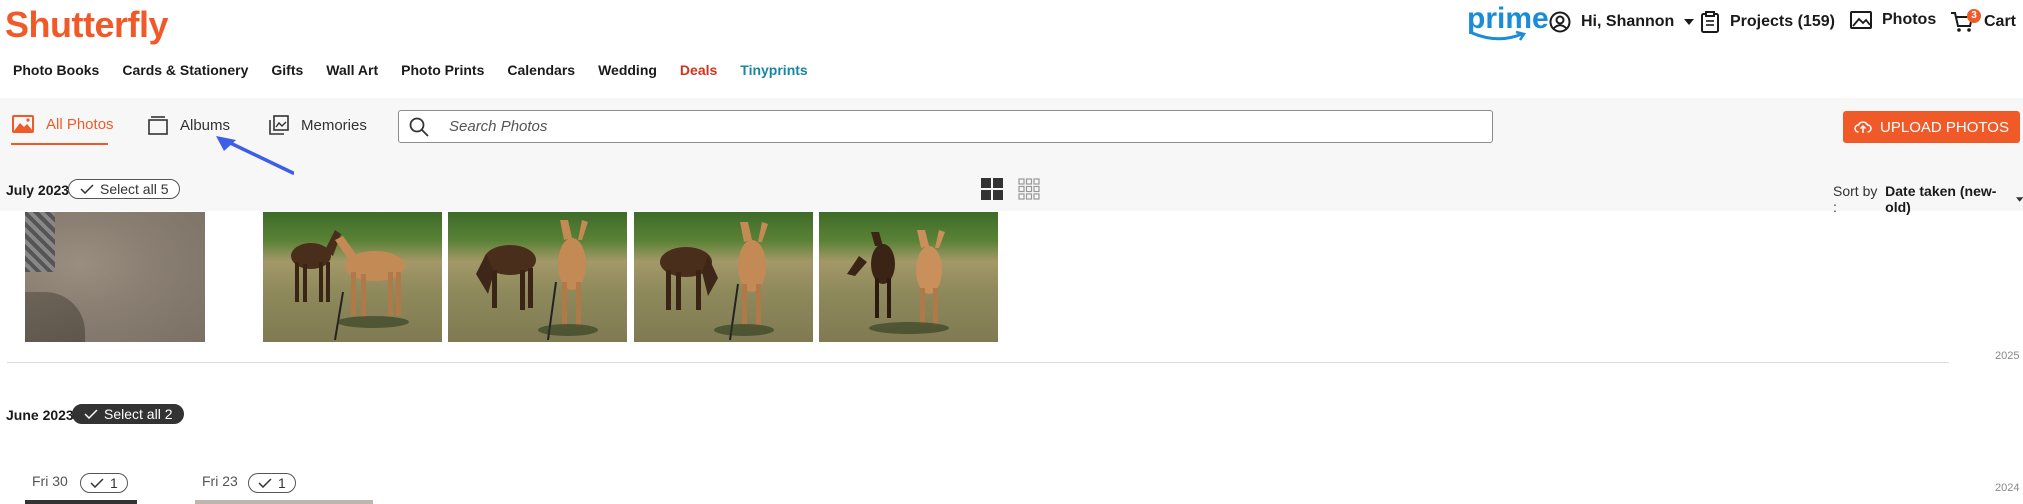  Describe the element at coordinates (220, 481) in the screenshot. I see `day-label: Fri 23` at that location.